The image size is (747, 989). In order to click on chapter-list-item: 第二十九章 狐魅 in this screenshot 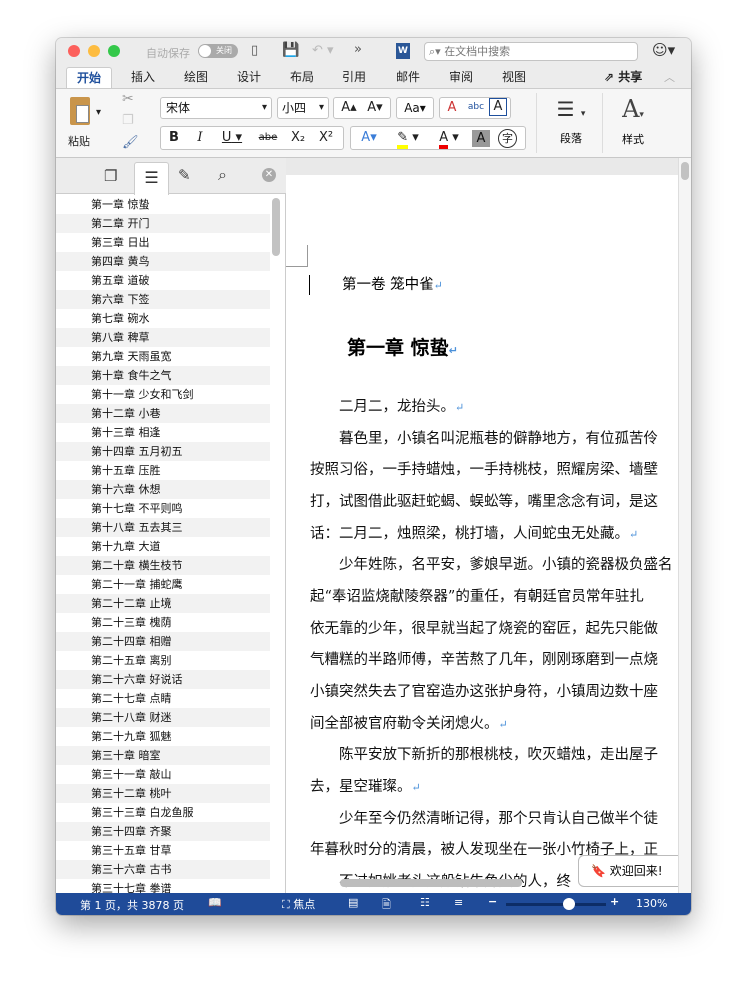, I will do `click(163, 736)`.